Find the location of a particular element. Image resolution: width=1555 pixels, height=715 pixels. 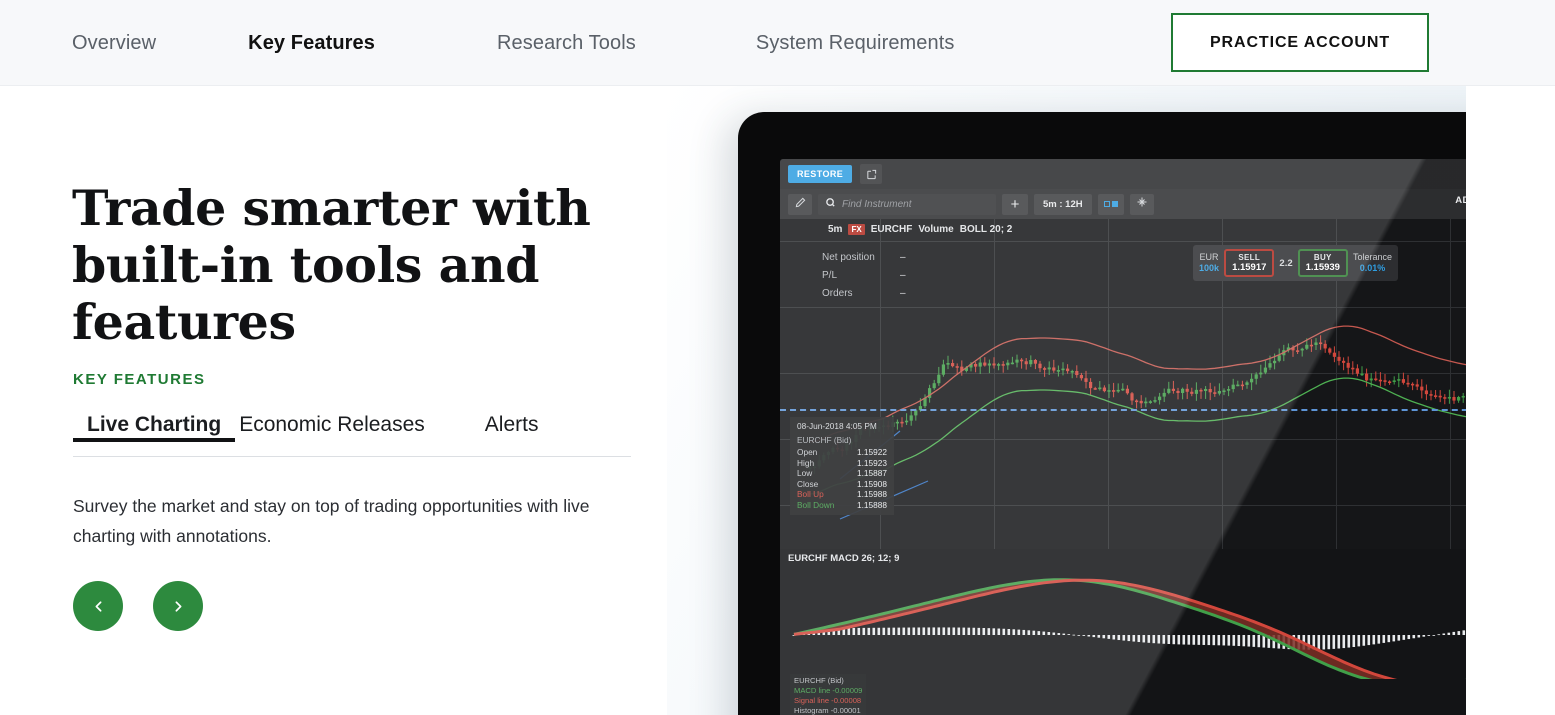

orders-value: – is located at coordinates (903, 293).